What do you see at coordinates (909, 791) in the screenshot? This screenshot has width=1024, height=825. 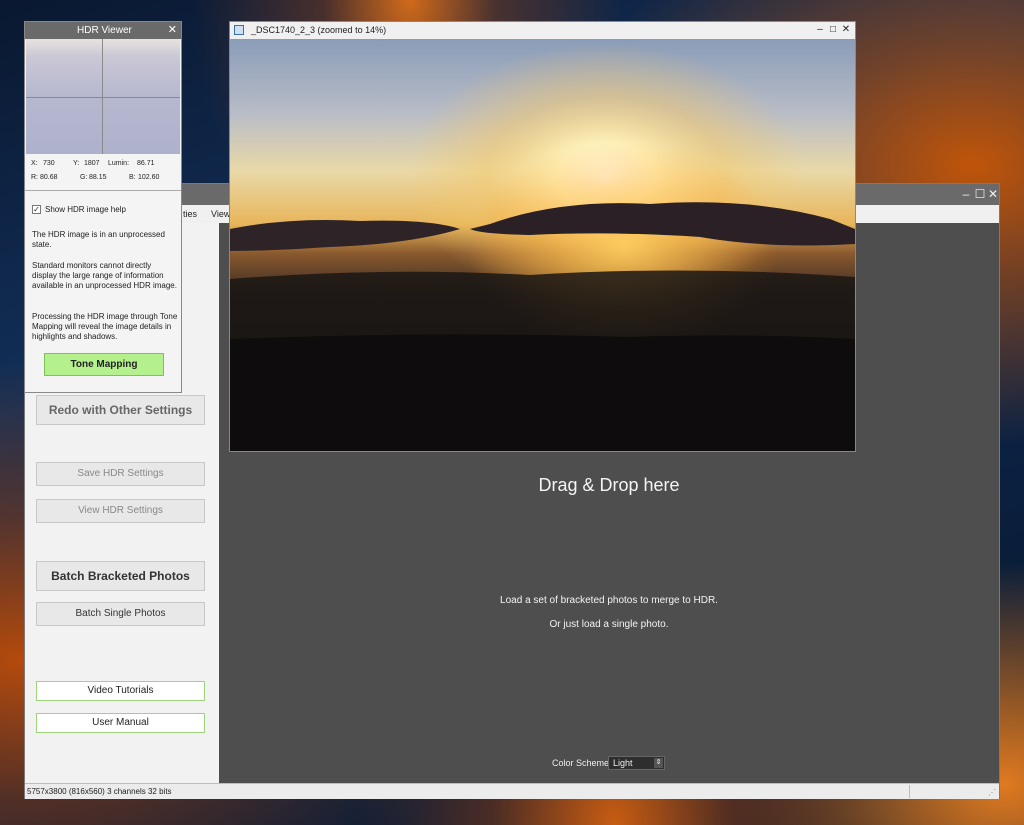 I see `status-divider` at bounding box center [909, 791].